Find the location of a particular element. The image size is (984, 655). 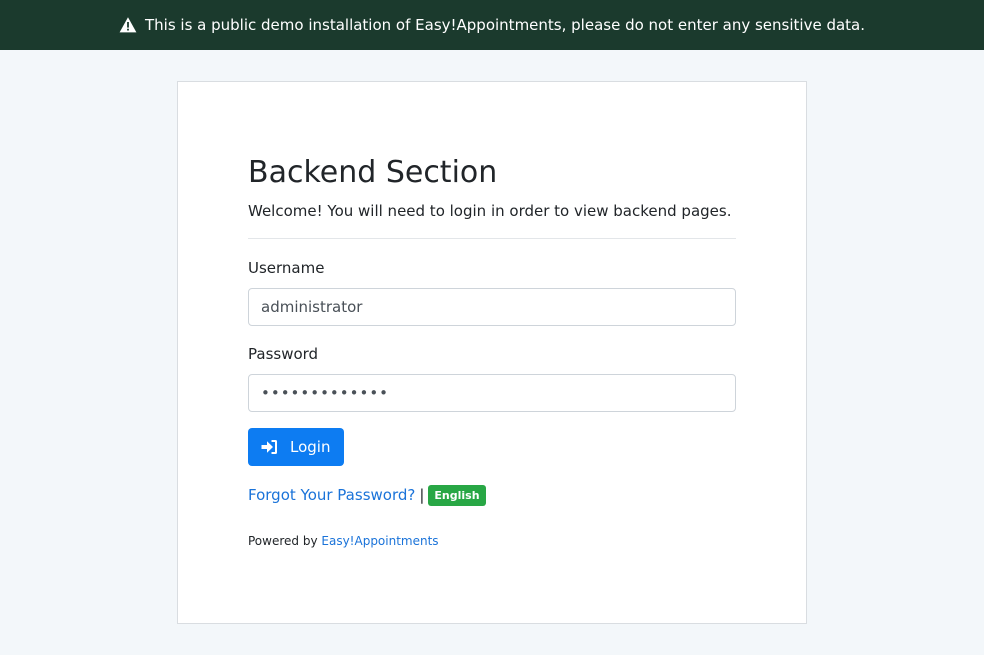

sign-in-icon is located at coordinates (269, 447).